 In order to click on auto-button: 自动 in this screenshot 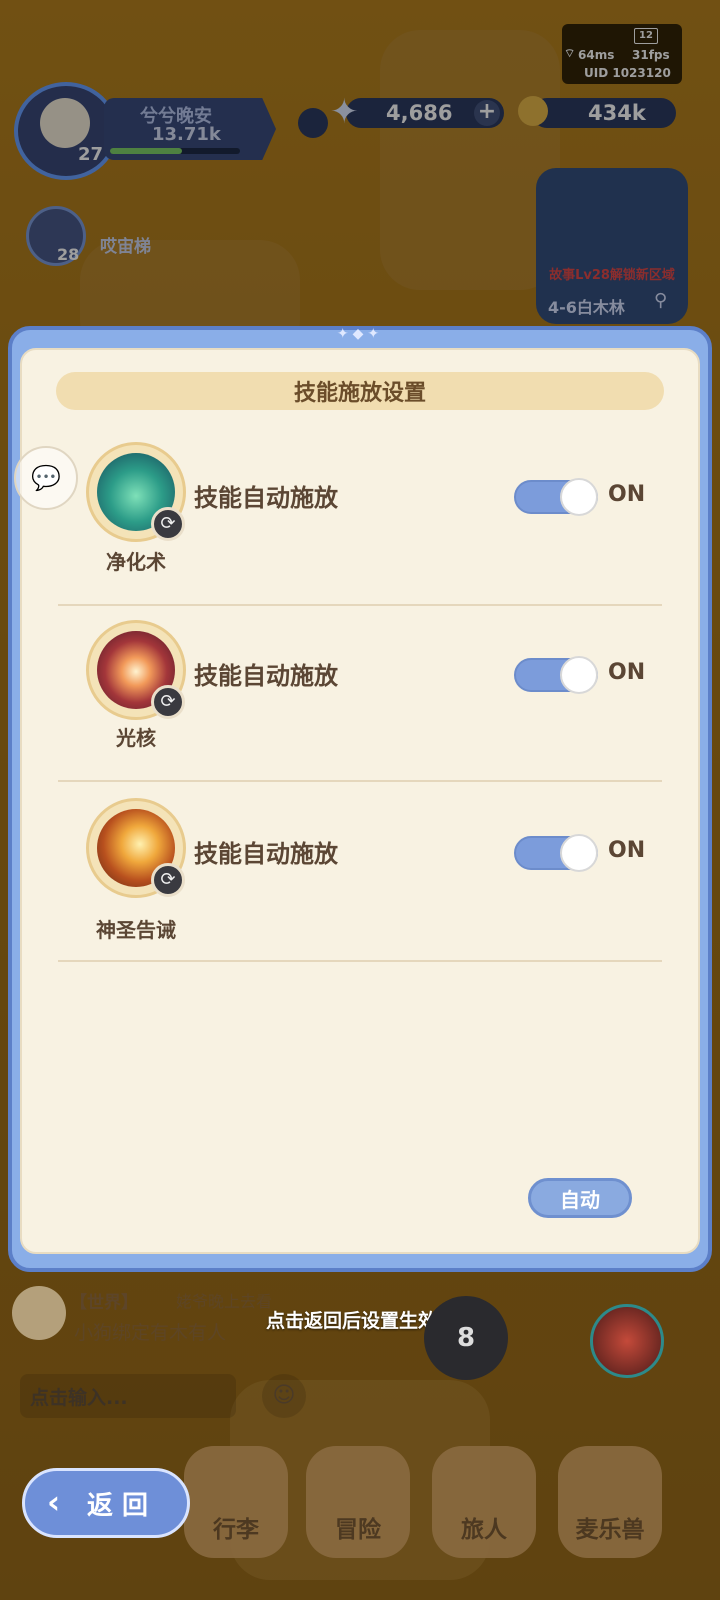, I will do `click(580, 1198)`.